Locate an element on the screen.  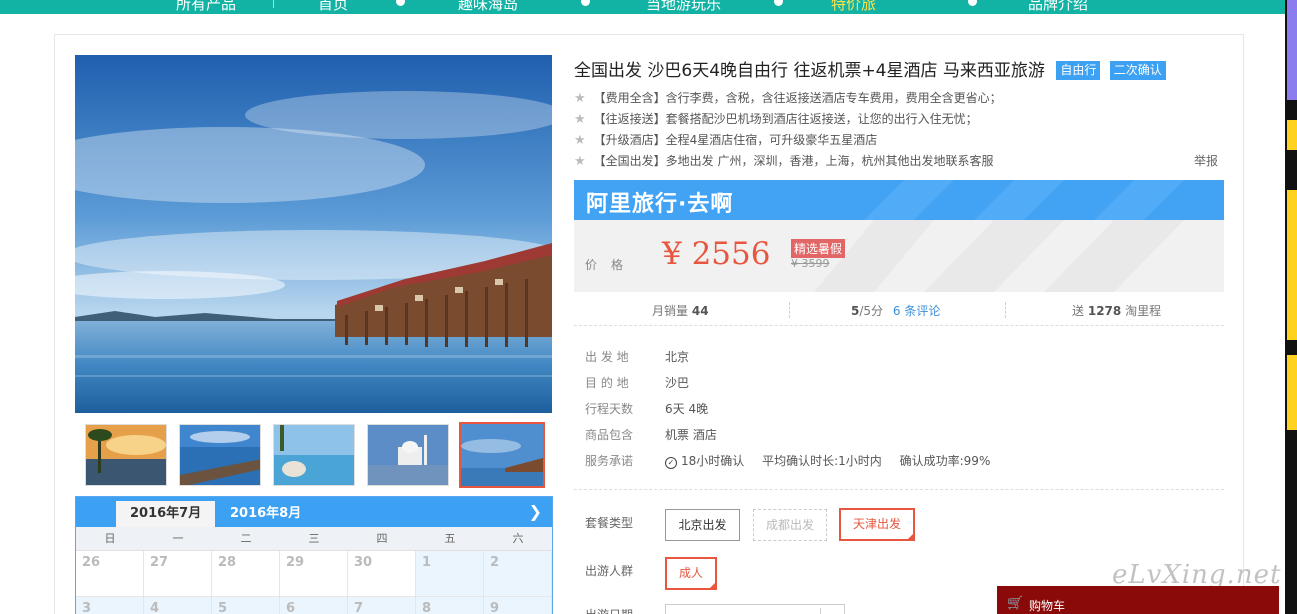
calendar-row: 26 27 28 29 30 1 2 is located at coordinates (314, 574).